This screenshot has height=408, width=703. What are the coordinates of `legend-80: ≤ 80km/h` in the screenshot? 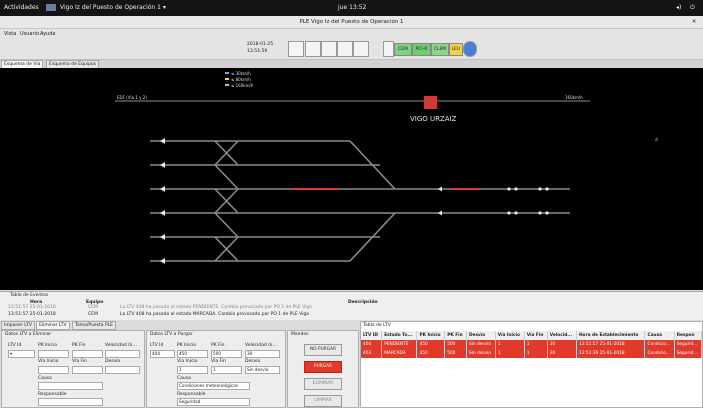 It's located at (241, 79).